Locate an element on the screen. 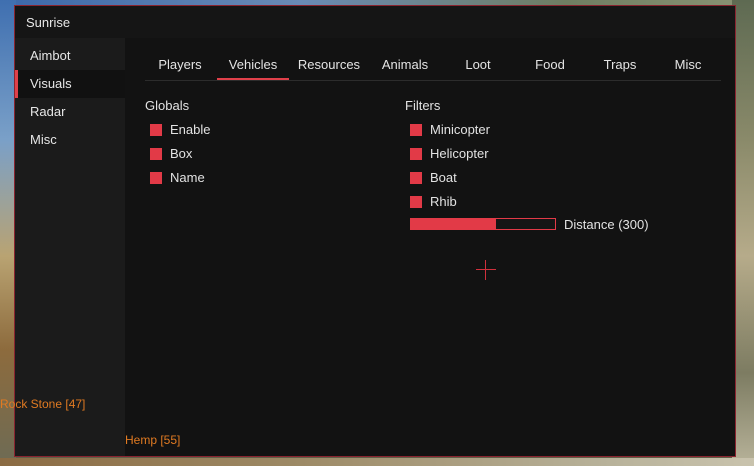 The image size is (754, 466). sidebar: Aimbot Visuals Radar Misc is located at coordinates (70, 247).